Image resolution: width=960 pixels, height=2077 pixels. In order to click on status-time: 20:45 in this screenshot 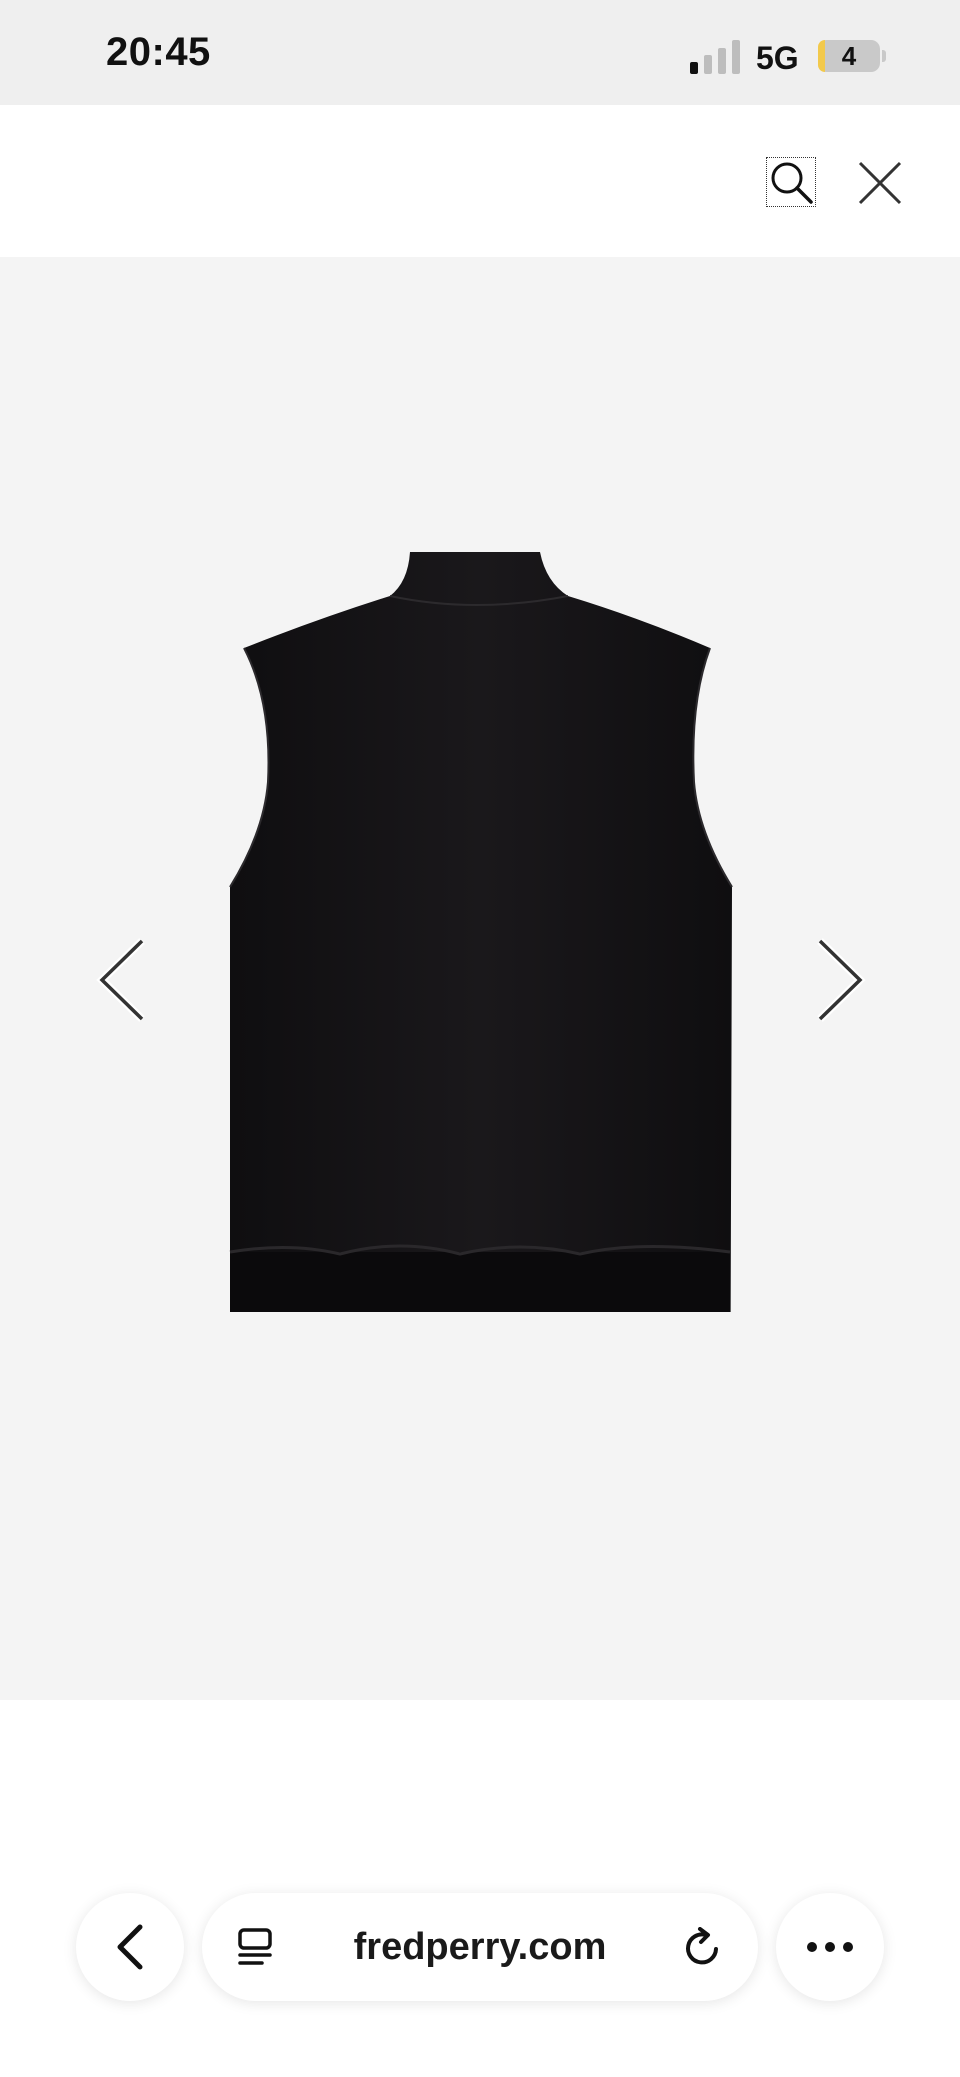, I will do `click(158, 52)`.